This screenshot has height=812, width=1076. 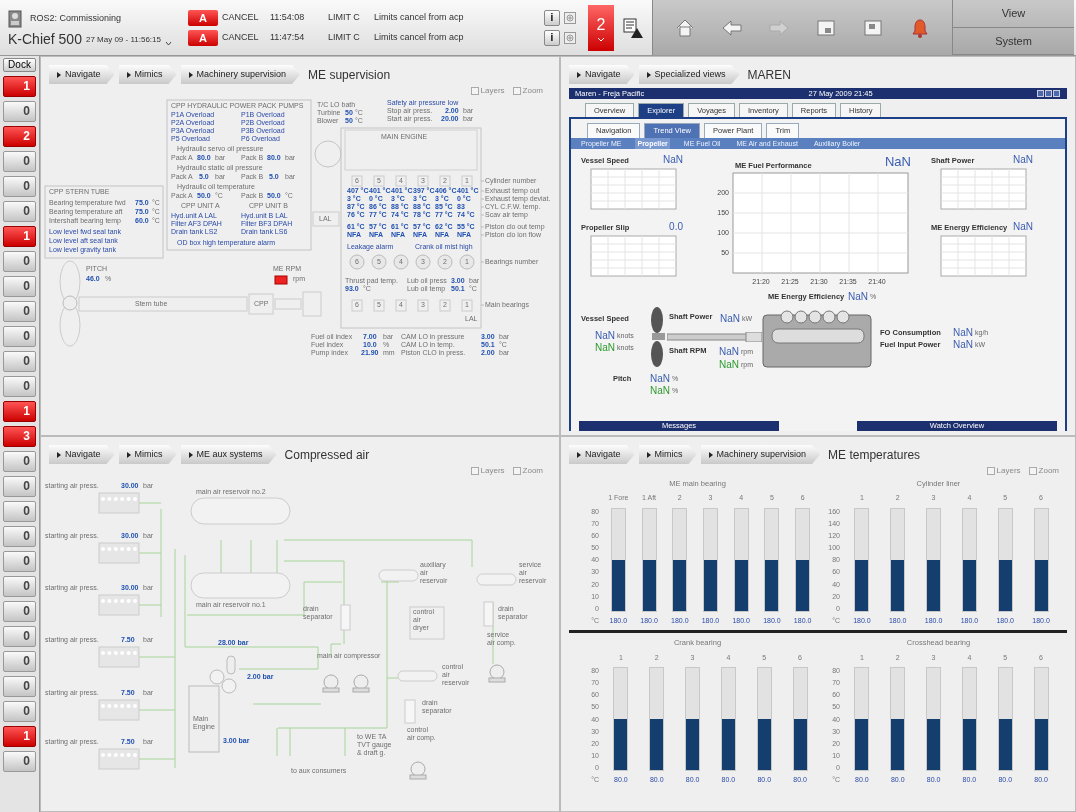 I want to click on dock-button: Dock, so click(x=19, y=65).